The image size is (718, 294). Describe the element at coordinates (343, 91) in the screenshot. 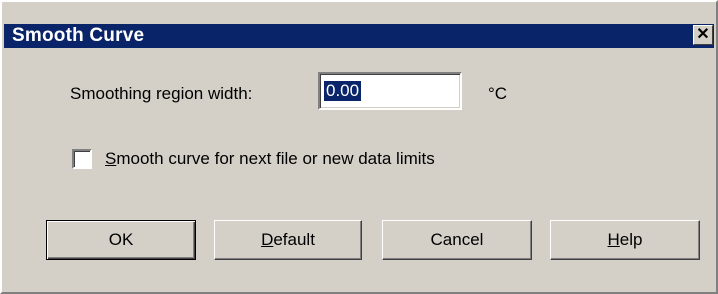

I see `smoothing-width-value: 0.00` at that location.